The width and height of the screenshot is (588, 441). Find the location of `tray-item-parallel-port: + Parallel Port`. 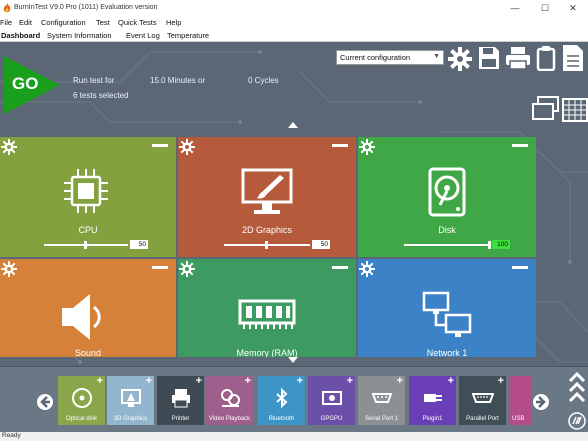

tray-item-parallel-port: + Parallel Port is located at coordinates (482, 400).